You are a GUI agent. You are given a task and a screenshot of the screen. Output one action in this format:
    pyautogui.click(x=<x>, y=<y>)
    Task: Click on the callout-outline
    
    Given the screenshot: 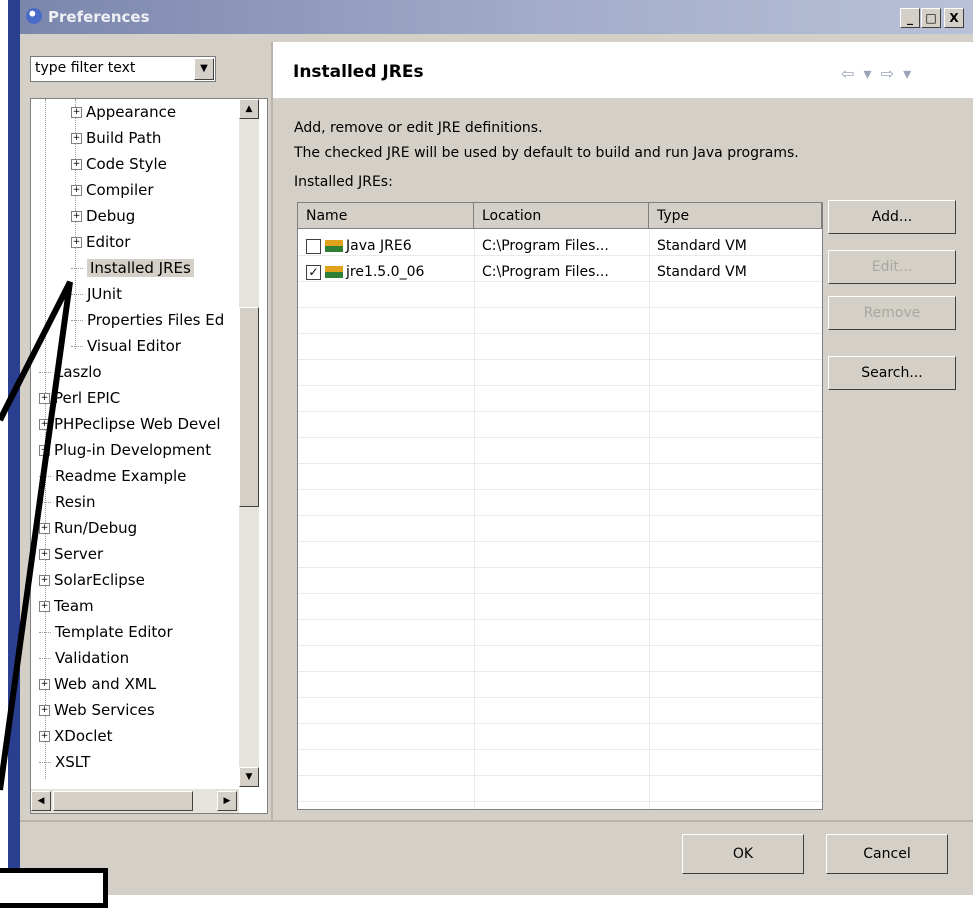 What is the action you would take?
    pyautogui.click(x=36, y=535)
    